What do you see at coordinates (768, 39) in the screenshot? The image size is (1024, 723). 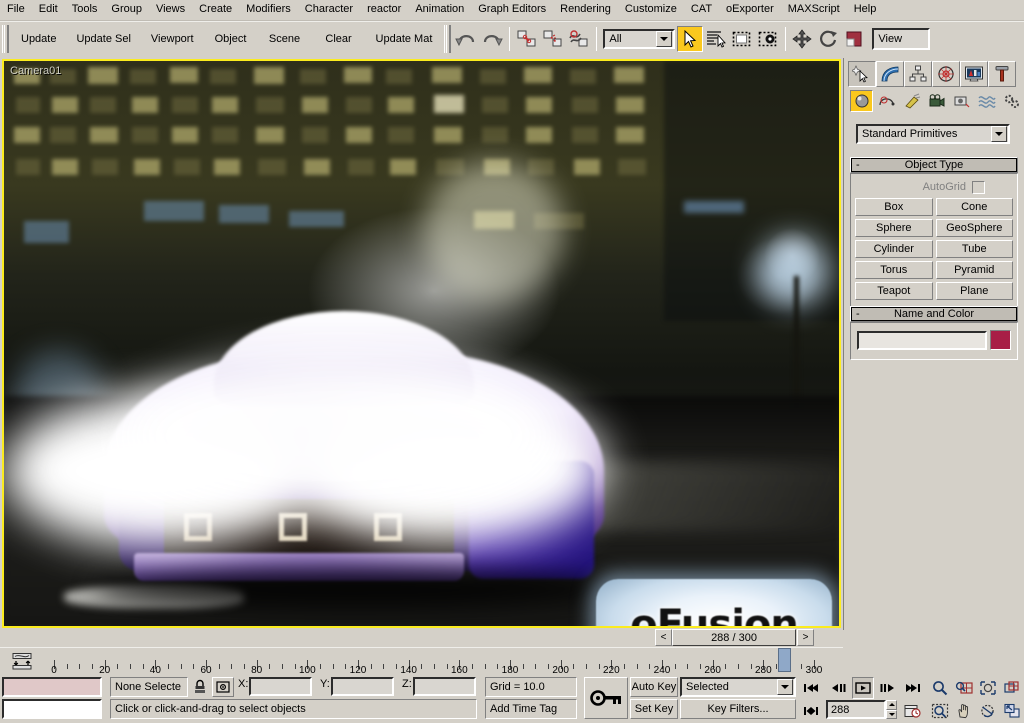 I see `window-crossing-toggle-button` at bounding box center [768, 39].